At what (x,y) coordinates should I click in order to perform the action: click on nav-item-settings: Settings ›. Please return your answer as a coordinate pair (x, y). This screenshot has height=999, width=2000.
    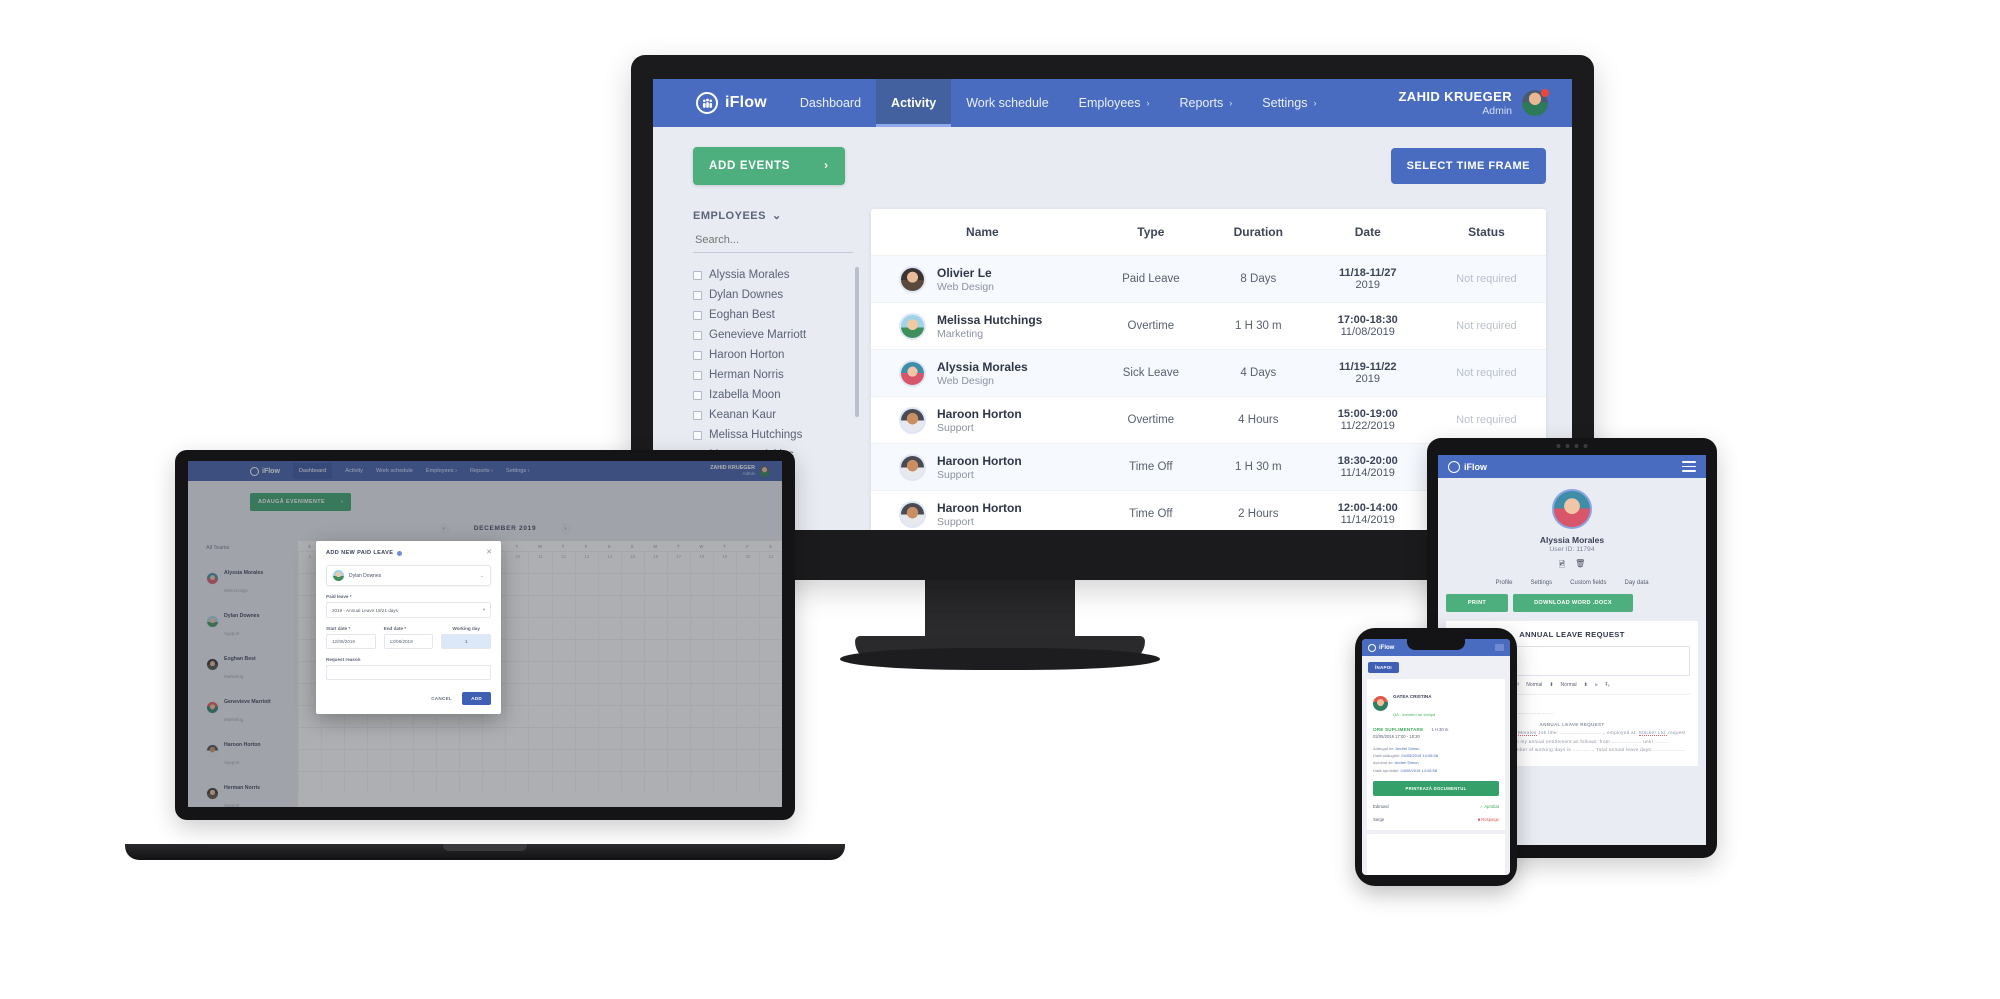
    Looking at the image, I should click on (1289, 103).